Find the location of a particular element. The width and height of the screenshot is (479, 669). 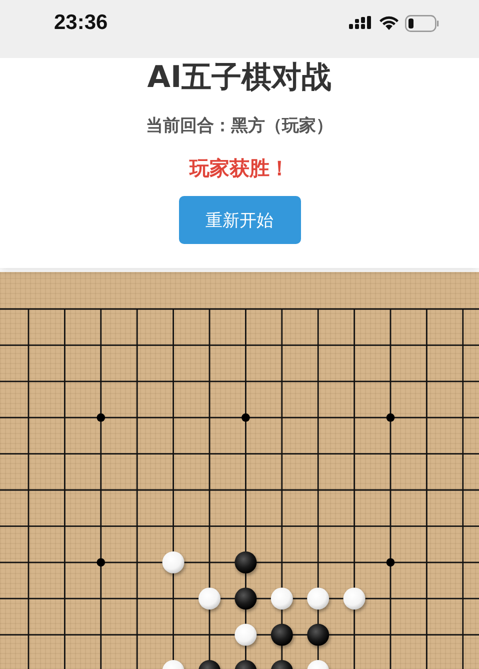

page-title: AI五子棋对战 is located at coordinates (239, 78).